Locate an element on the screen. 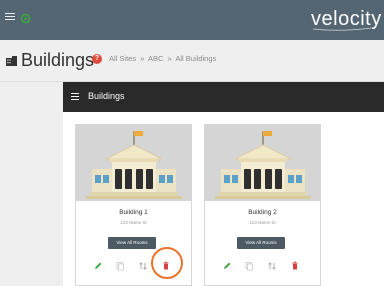 The image size is (384, 286). breadcrumb-item-current: All Buildings is located at coordinates (196, 58).